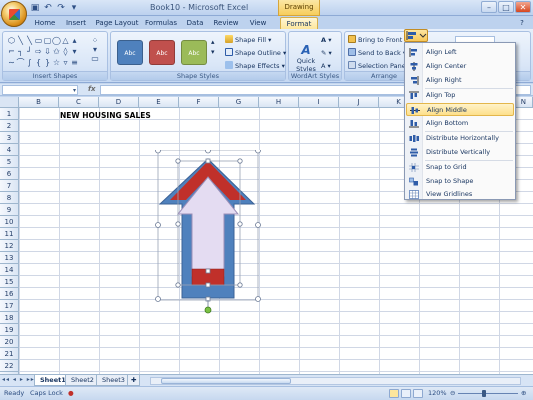  Describe the element at coordinates (9, 354) in the screenshot. I see `row-header: 21` at that location.